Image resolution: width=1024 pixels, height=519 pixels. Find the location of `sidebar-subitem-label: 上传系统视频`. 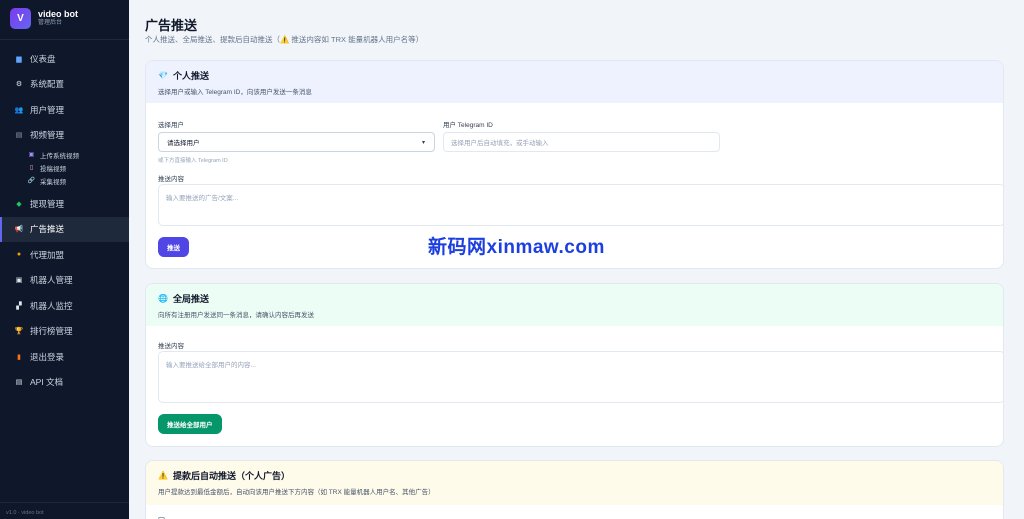

sidebar-subitem-label: 上传系统视频 is located at coordinates (59, 156).